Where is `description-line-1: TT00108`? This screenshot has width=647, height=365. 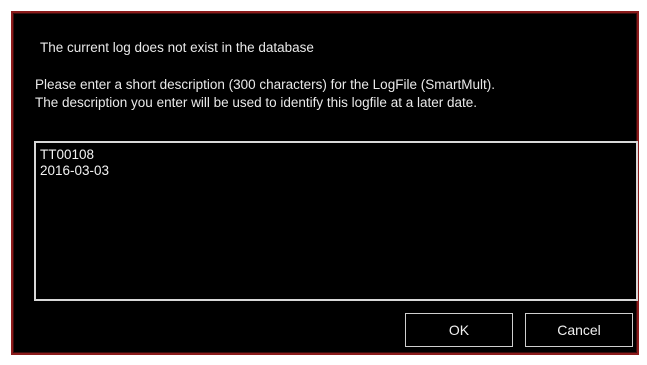 description-line-1: TT00108 is located at coordinates (67, 154).